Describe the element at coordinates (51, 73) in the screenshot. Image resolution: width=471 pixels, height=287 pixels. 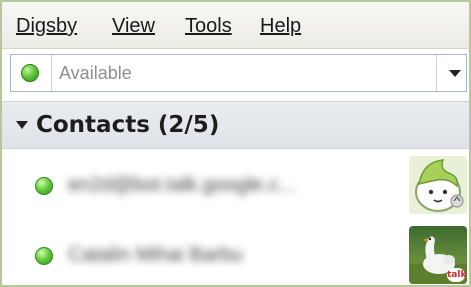
I see `status-divider` at that location.